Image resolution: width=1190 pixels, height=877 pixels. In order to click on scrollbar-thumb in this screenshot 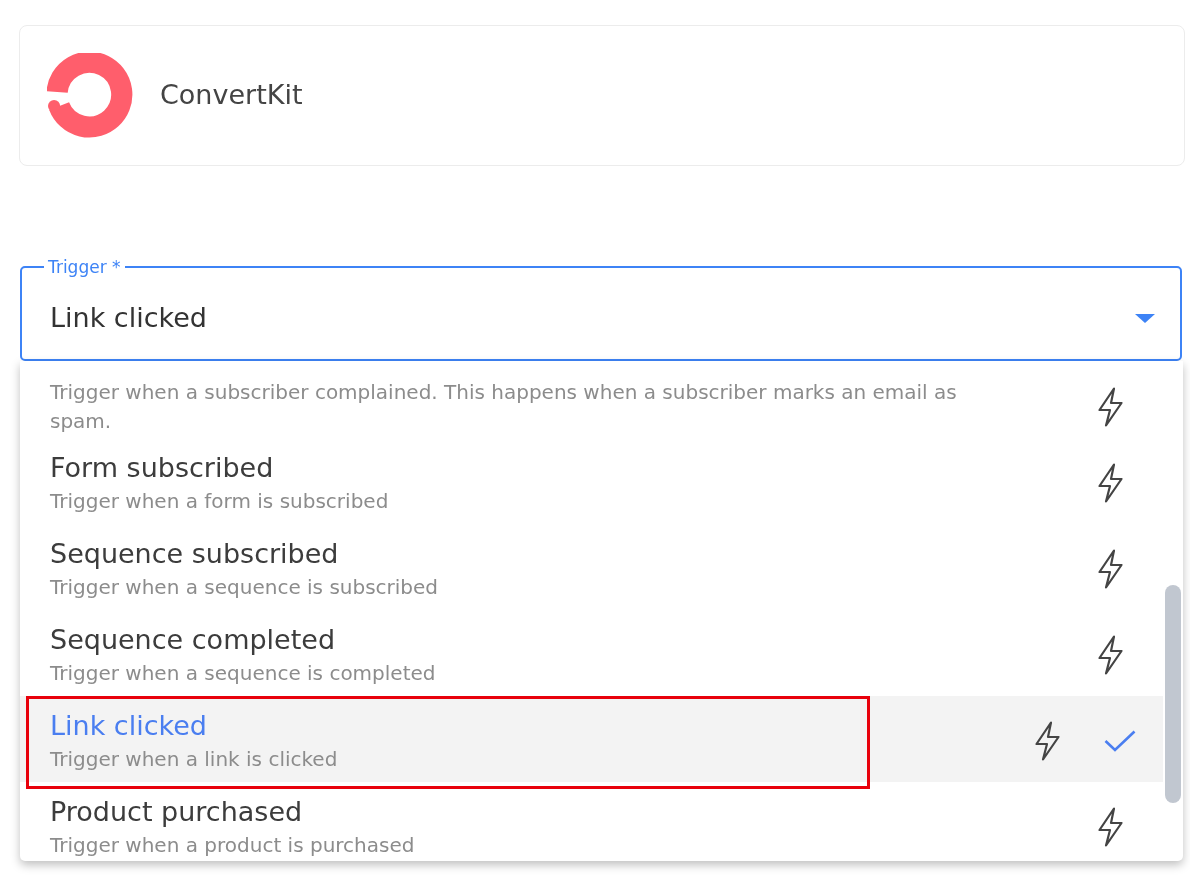, I will do `click(1173, 694)`.